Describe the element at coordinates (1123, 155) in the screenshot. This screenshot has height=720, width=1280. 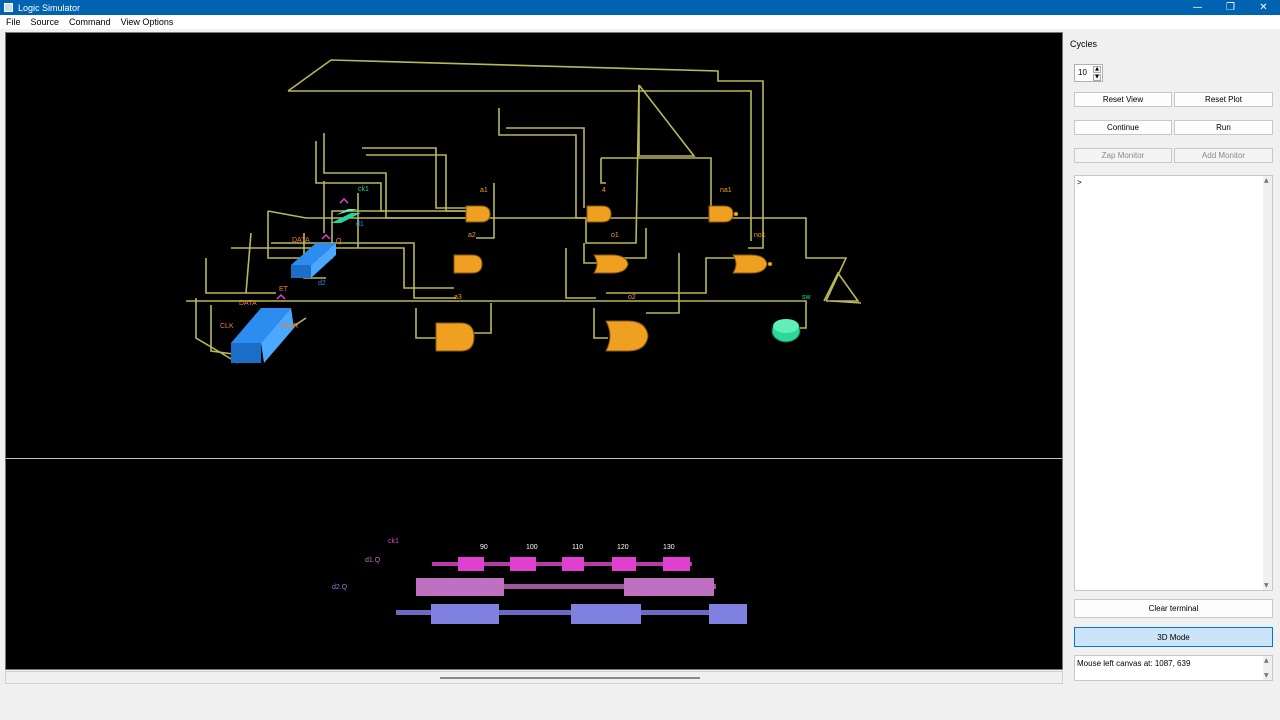
I see `zap-monitor-button: Zap Monitor` at that location.